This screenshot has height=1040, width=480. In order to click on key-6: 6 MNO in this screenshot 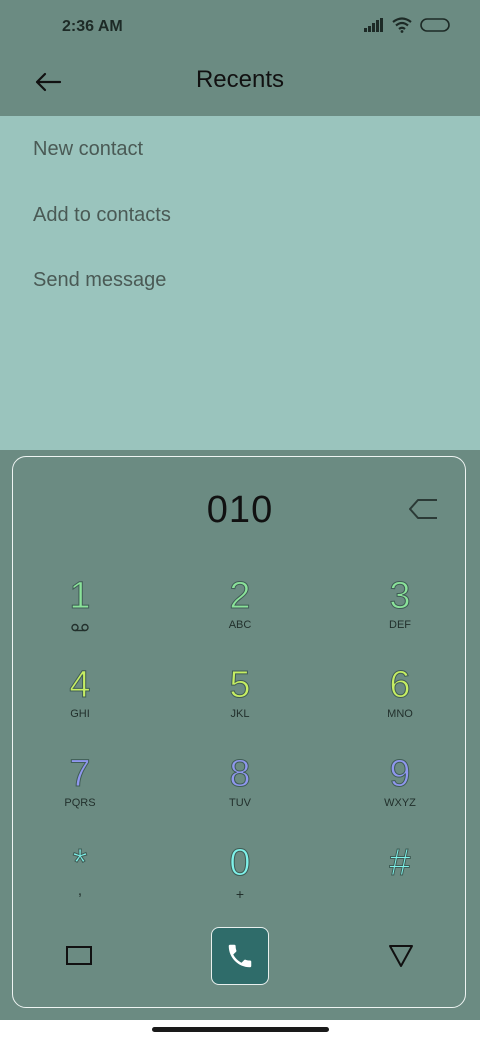, I will do `click(400, 704)`.